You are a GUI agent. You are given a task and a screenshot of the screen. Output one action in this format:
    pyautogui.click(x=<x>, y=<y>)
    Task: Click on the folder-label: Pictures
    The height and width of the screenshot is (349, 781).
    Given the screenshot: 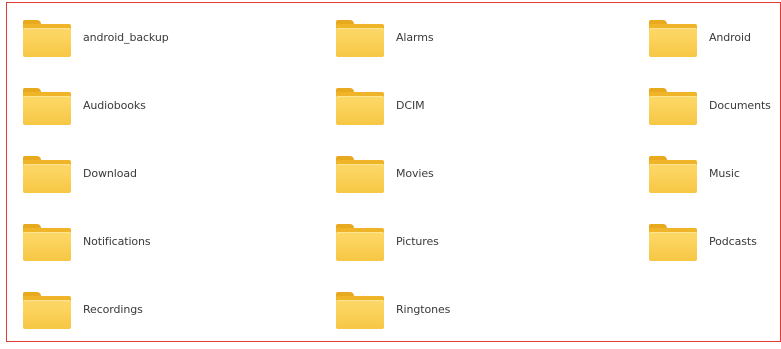 What is the action you would take?
    pyautogui.click(x=417, y=241)
    